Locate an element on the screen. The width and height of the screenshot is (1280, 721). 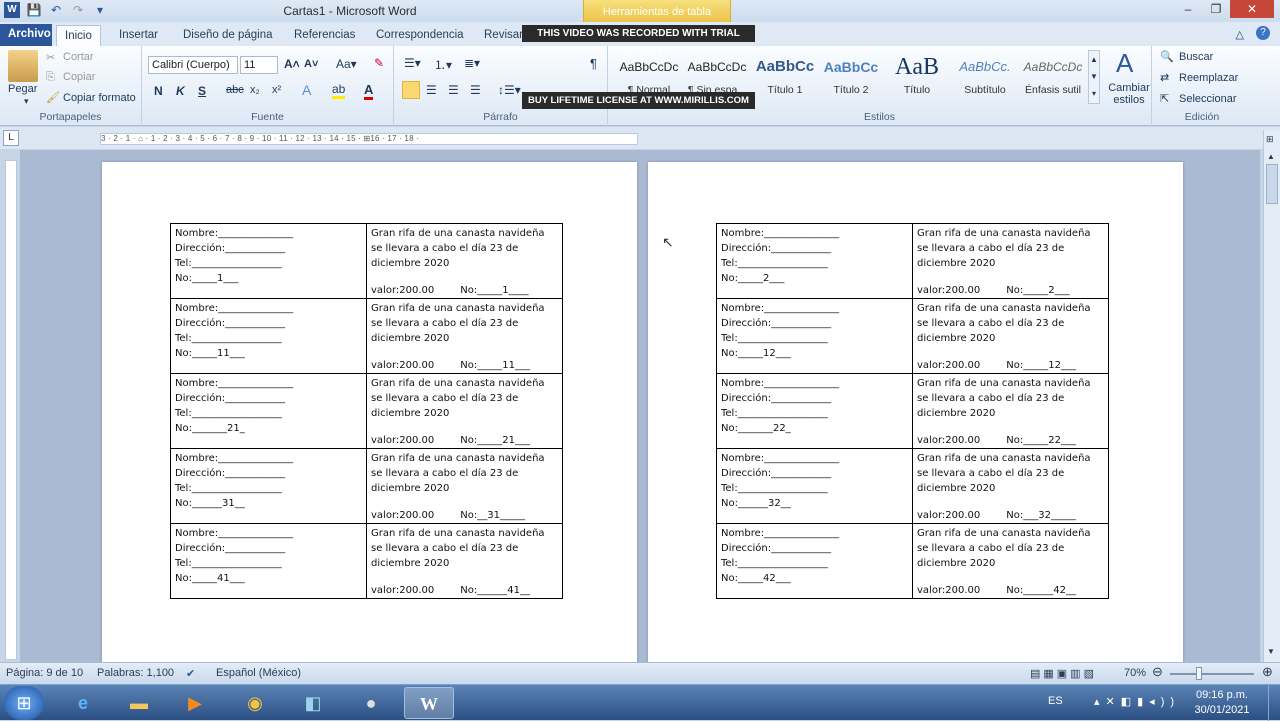
align-right-icon: ☰ is located at coordinates (453, 90).